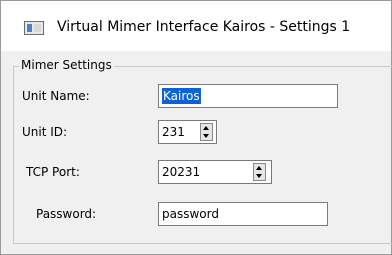  Describe the element at coordinates (259, 172) in the screenshot. I see `tcp-port-spin-icon` at that location.